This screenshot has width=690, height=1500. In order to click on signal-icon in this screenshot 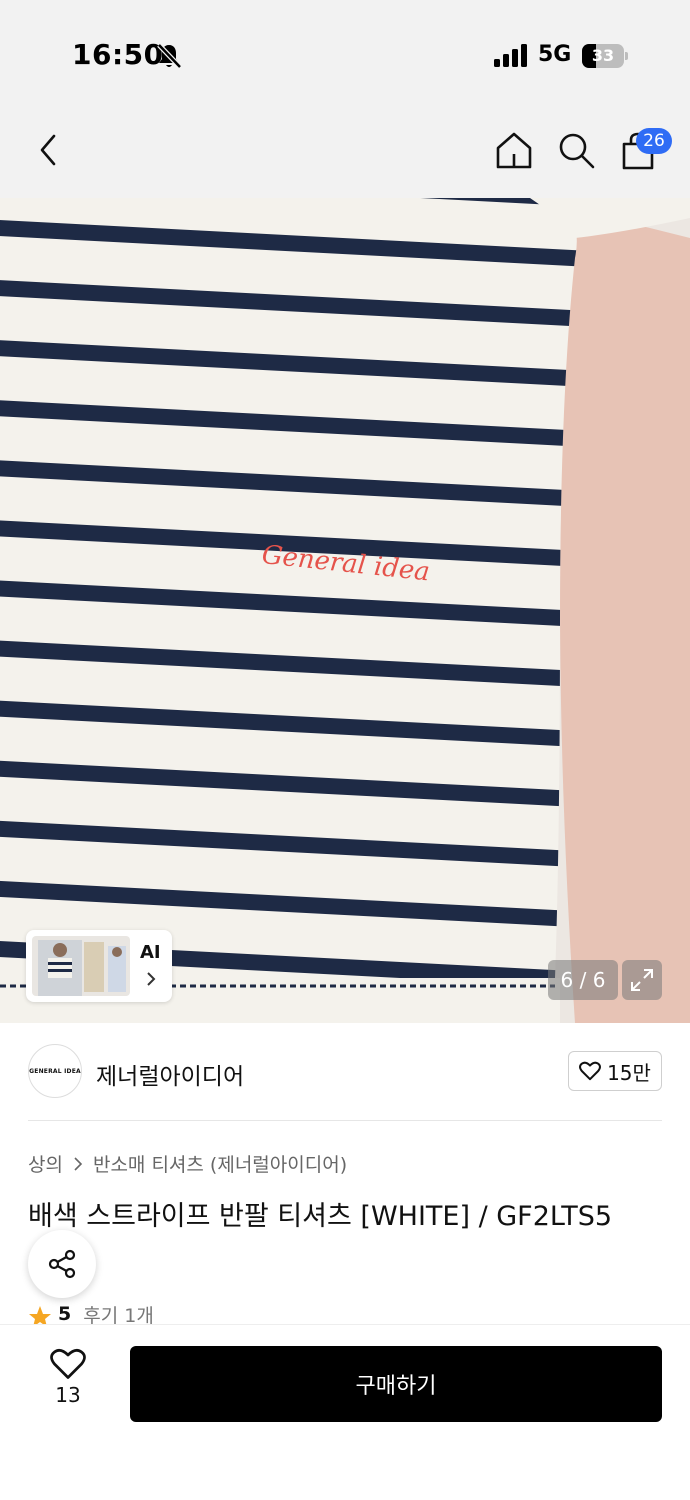, I will do `click(510, 55)`.